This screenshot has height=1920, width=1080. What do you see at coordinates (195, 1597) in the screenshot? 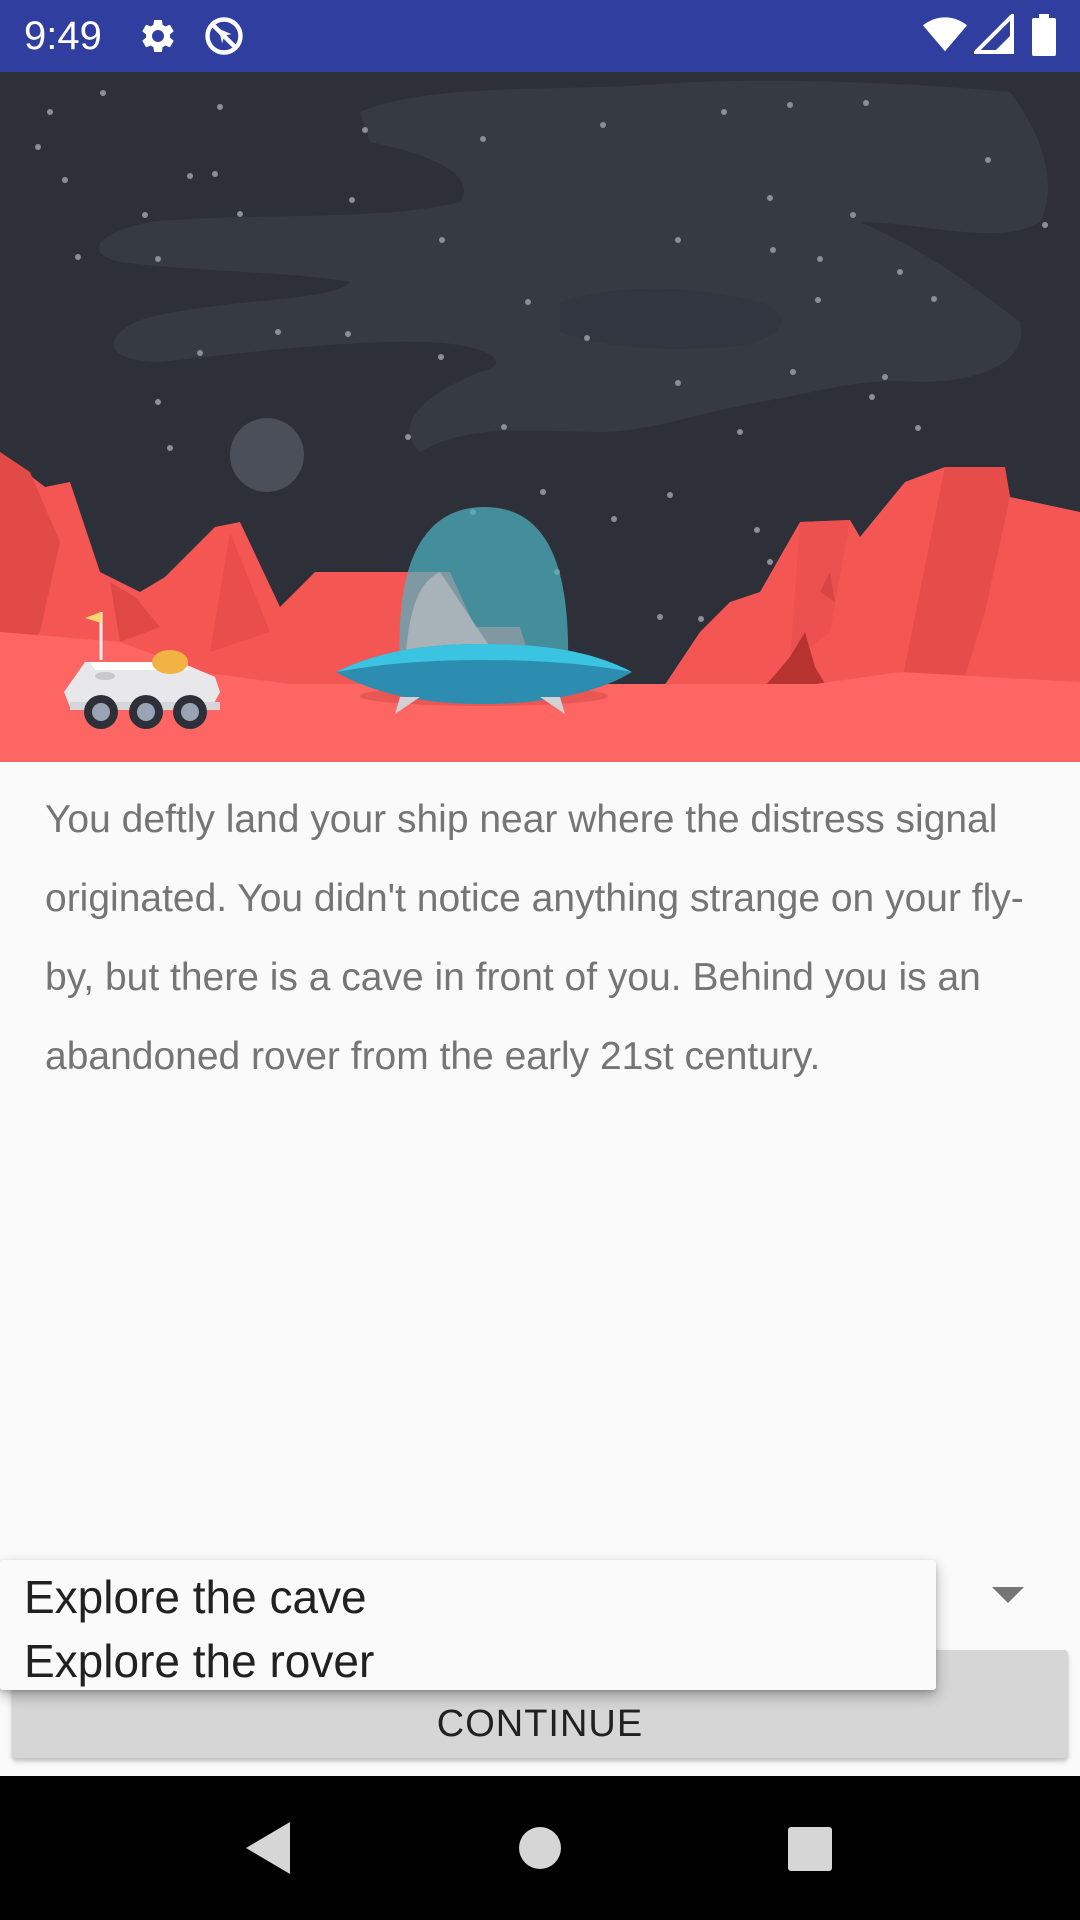
I see `dropdown-option-explore-cave: Explore the cave` at bounding box center [195, 1597].